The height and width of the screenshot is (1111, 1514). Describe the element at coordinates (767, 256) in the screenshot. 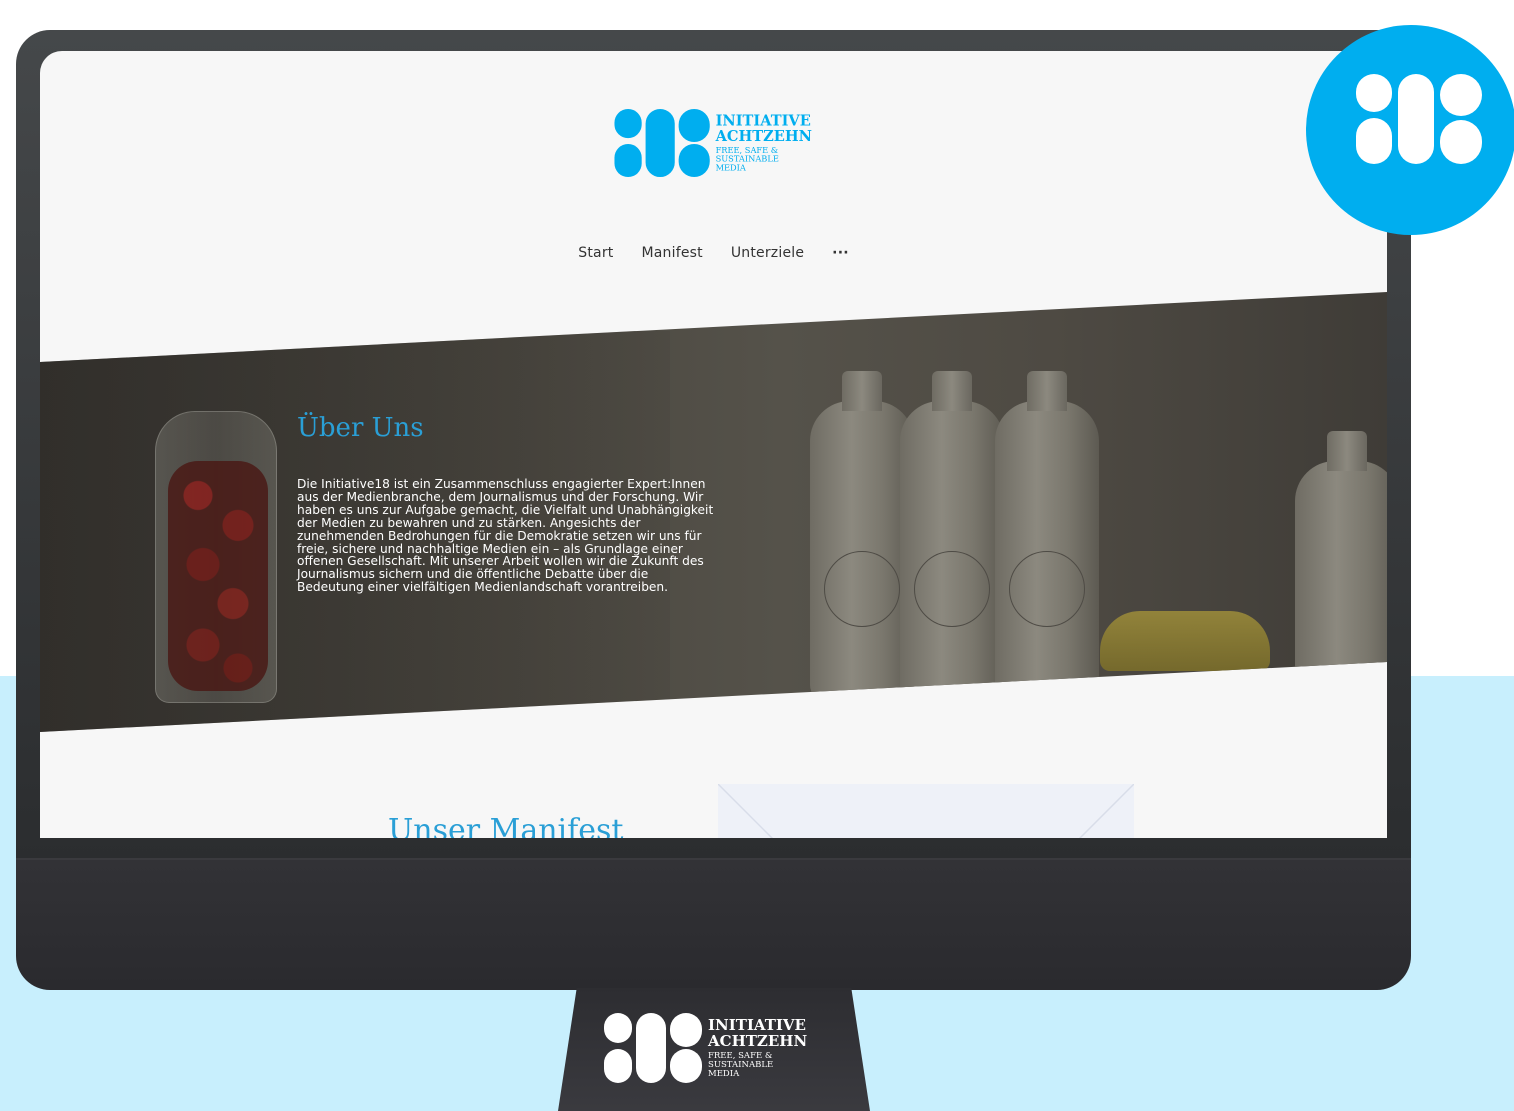

I see `nav-item-unterziele: Unterziele` at that location.